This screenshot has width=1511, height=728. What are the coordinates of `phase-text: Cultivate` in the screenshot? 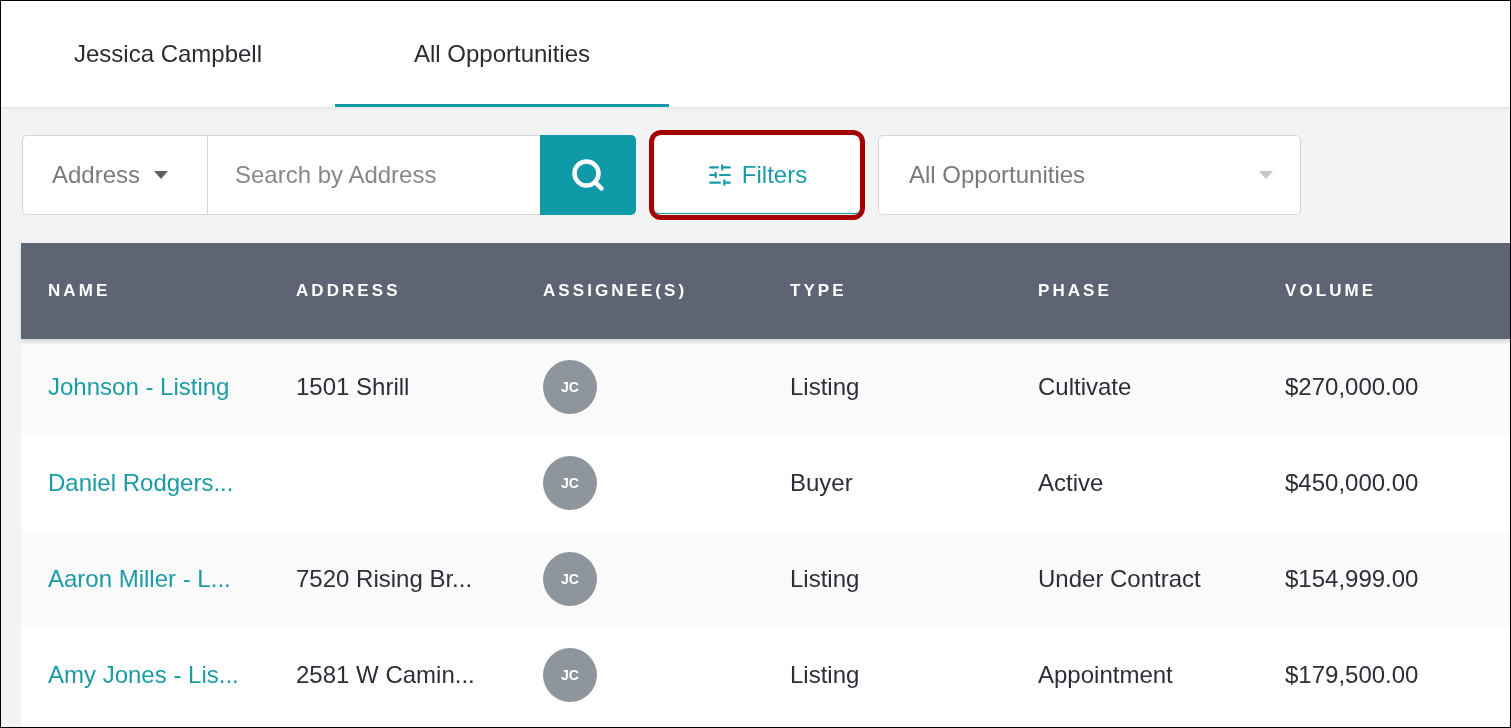 It's located at (1085, 386).